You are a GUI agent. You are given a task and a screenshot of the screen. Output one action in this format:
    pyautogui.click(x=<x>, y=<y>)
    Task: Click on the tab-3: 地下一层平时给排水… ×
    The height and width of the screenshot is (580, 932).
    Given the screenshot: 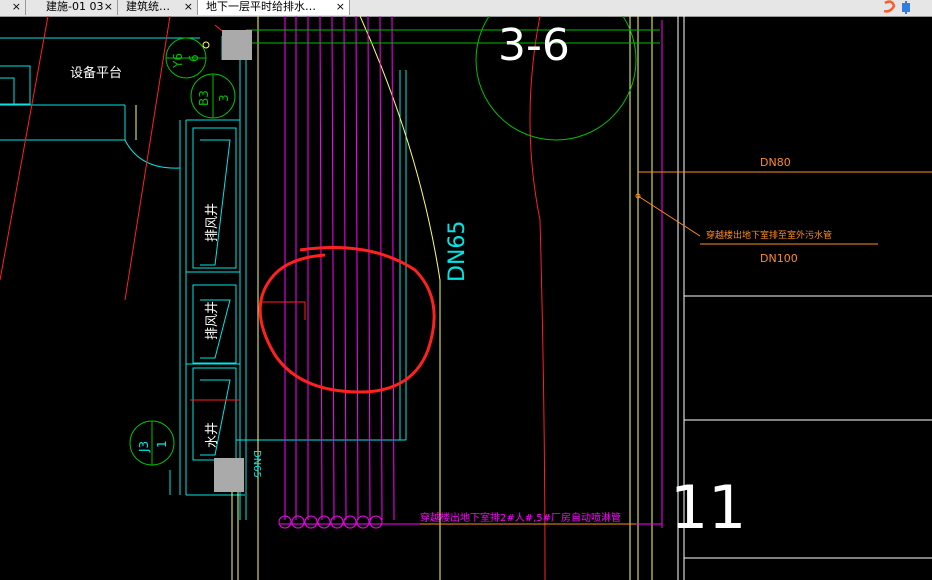 What is the action you would take?
    pyautogui.click(x=274, y=7)
    